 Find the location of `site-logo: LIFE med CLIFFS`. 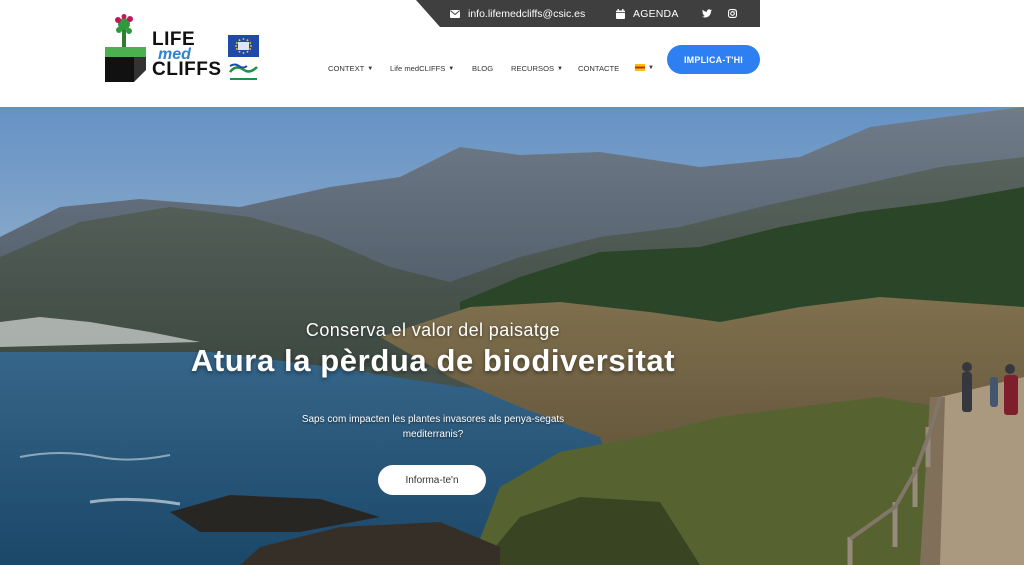

site-logo: LIFE med CLIFFS is located at coordinates (184, 50).